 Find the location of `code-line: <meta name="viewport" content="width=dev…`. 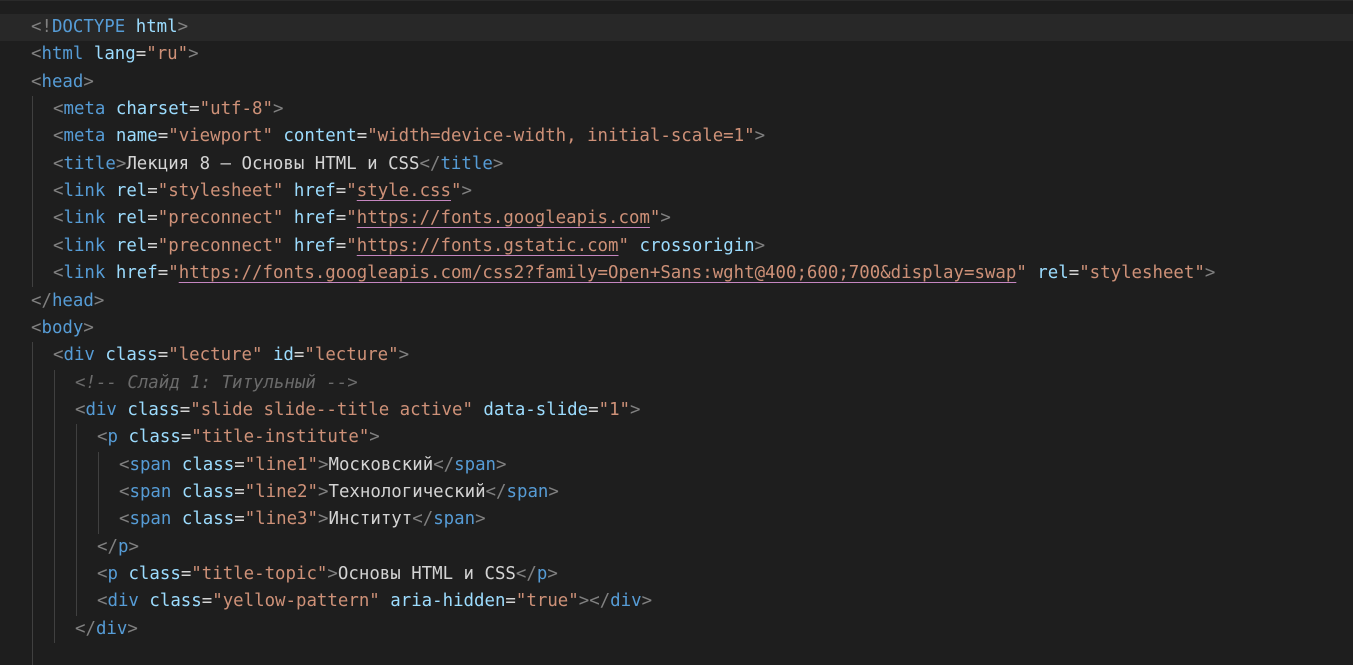

code-line: <meta name="viewport" content="width=dev… is located at coordinates (676, 137).